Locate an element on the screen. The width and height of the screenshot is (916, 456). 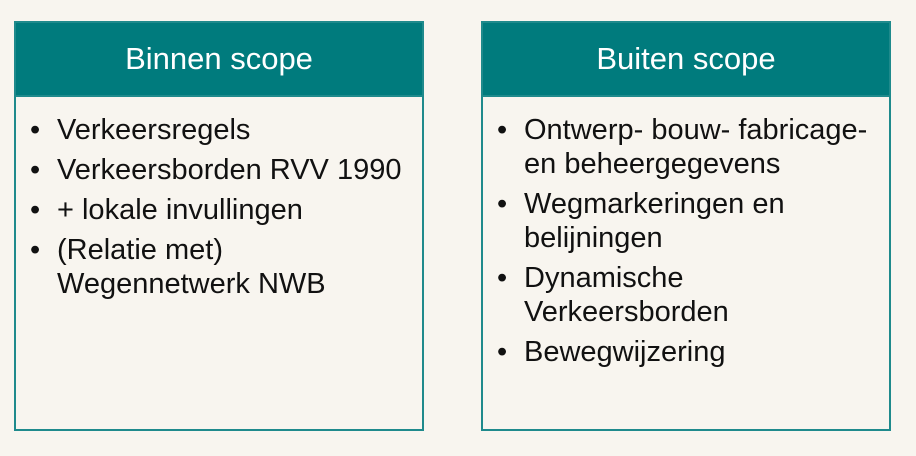
list-item: • Verkeersborden RVV 1990 is located at coordinates (220, 170).